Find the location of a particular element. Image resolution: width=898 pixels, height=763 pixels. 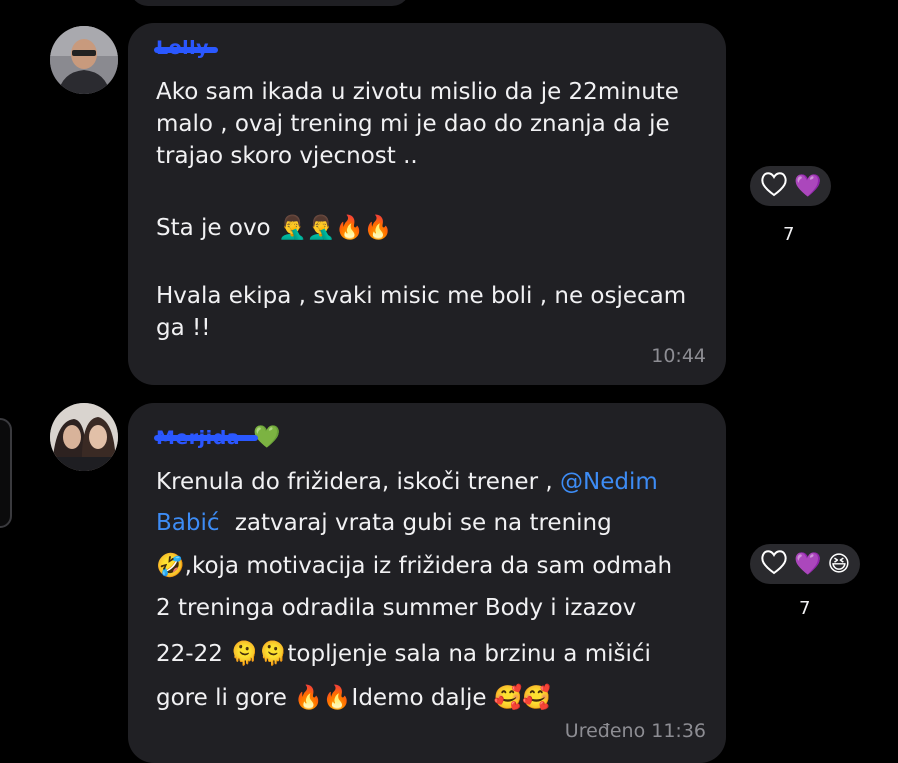

message-text-line: Sta je ovo 🤦‍♂️🤦‍♂️🔥🔥 is located at coordinates (274, 228).